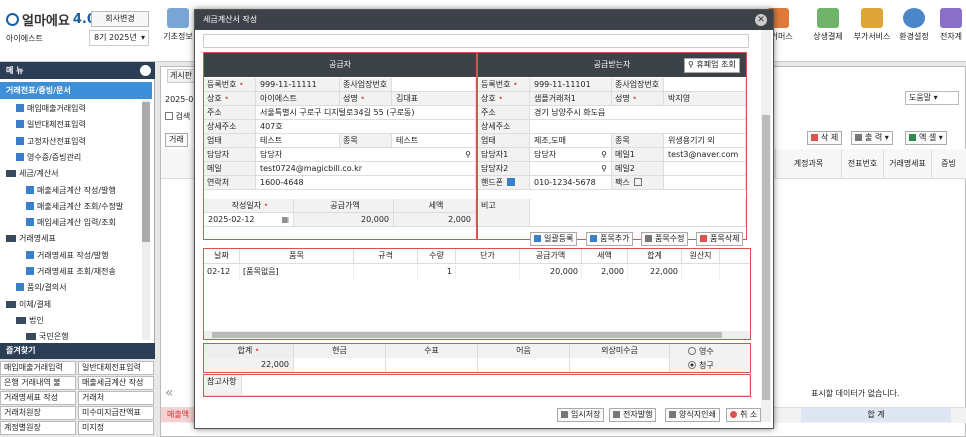 The width and height of the screenshot is (966, 437). I want to click on close-icon: ✕, so click(761, 20).